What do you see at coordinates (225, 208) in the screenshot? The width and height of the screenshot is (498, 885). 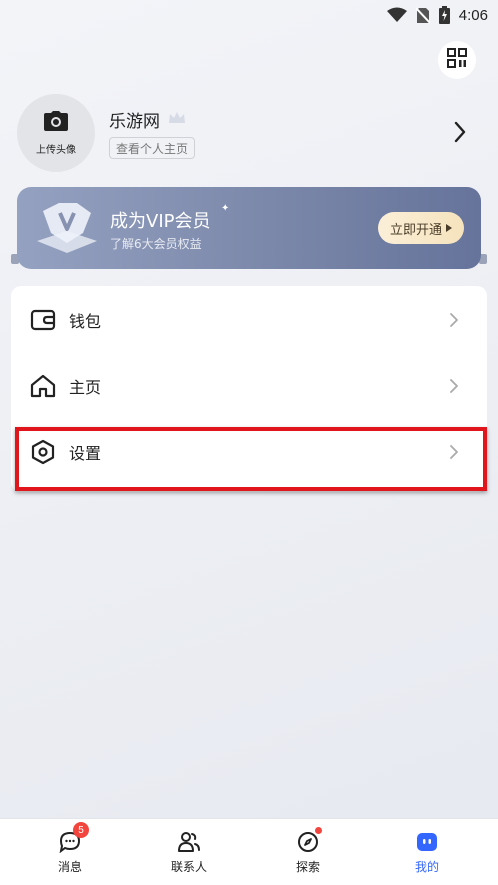 I see `sparkle-icon: ✦` at bounding box center [225, 208].